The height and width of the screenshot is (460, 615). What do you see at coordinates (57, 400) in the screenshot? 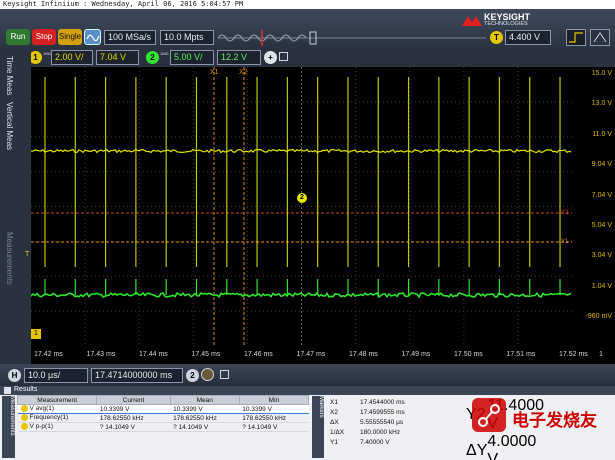
I see `col-measurement: Measurement` at bounding box center [57, 400].